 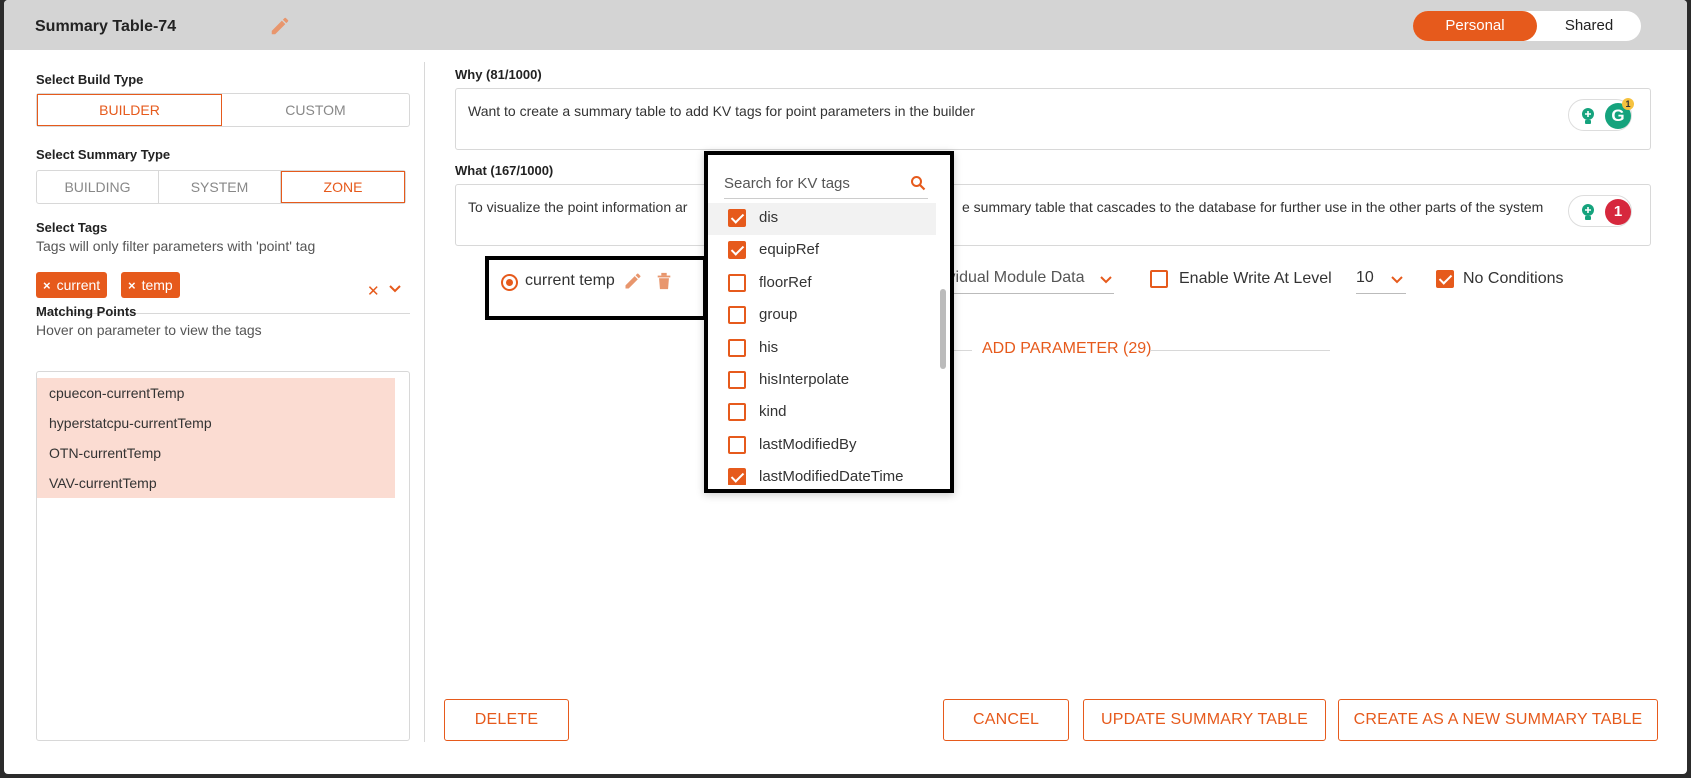 I want to click on kv-tag-item-hisinterpolate: hisInterpolate, so click(x=822, y=381).